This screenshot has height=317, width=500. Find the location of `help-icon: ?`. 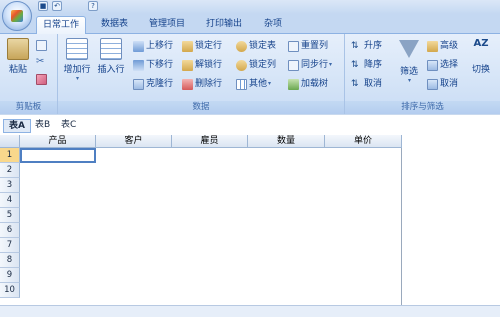

help-icon: ? is located at coordinates (93, 6).